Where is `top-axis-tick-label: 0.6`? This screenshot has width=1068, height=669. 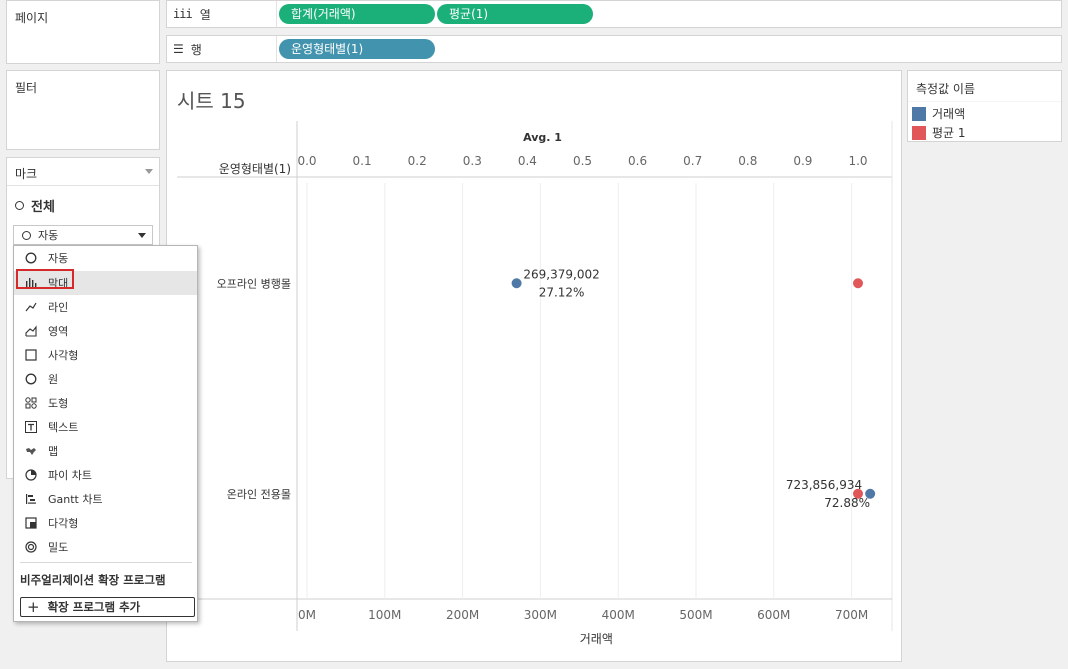 top-axis-tick-label: 0.6 is located at coordinates (637, 161).